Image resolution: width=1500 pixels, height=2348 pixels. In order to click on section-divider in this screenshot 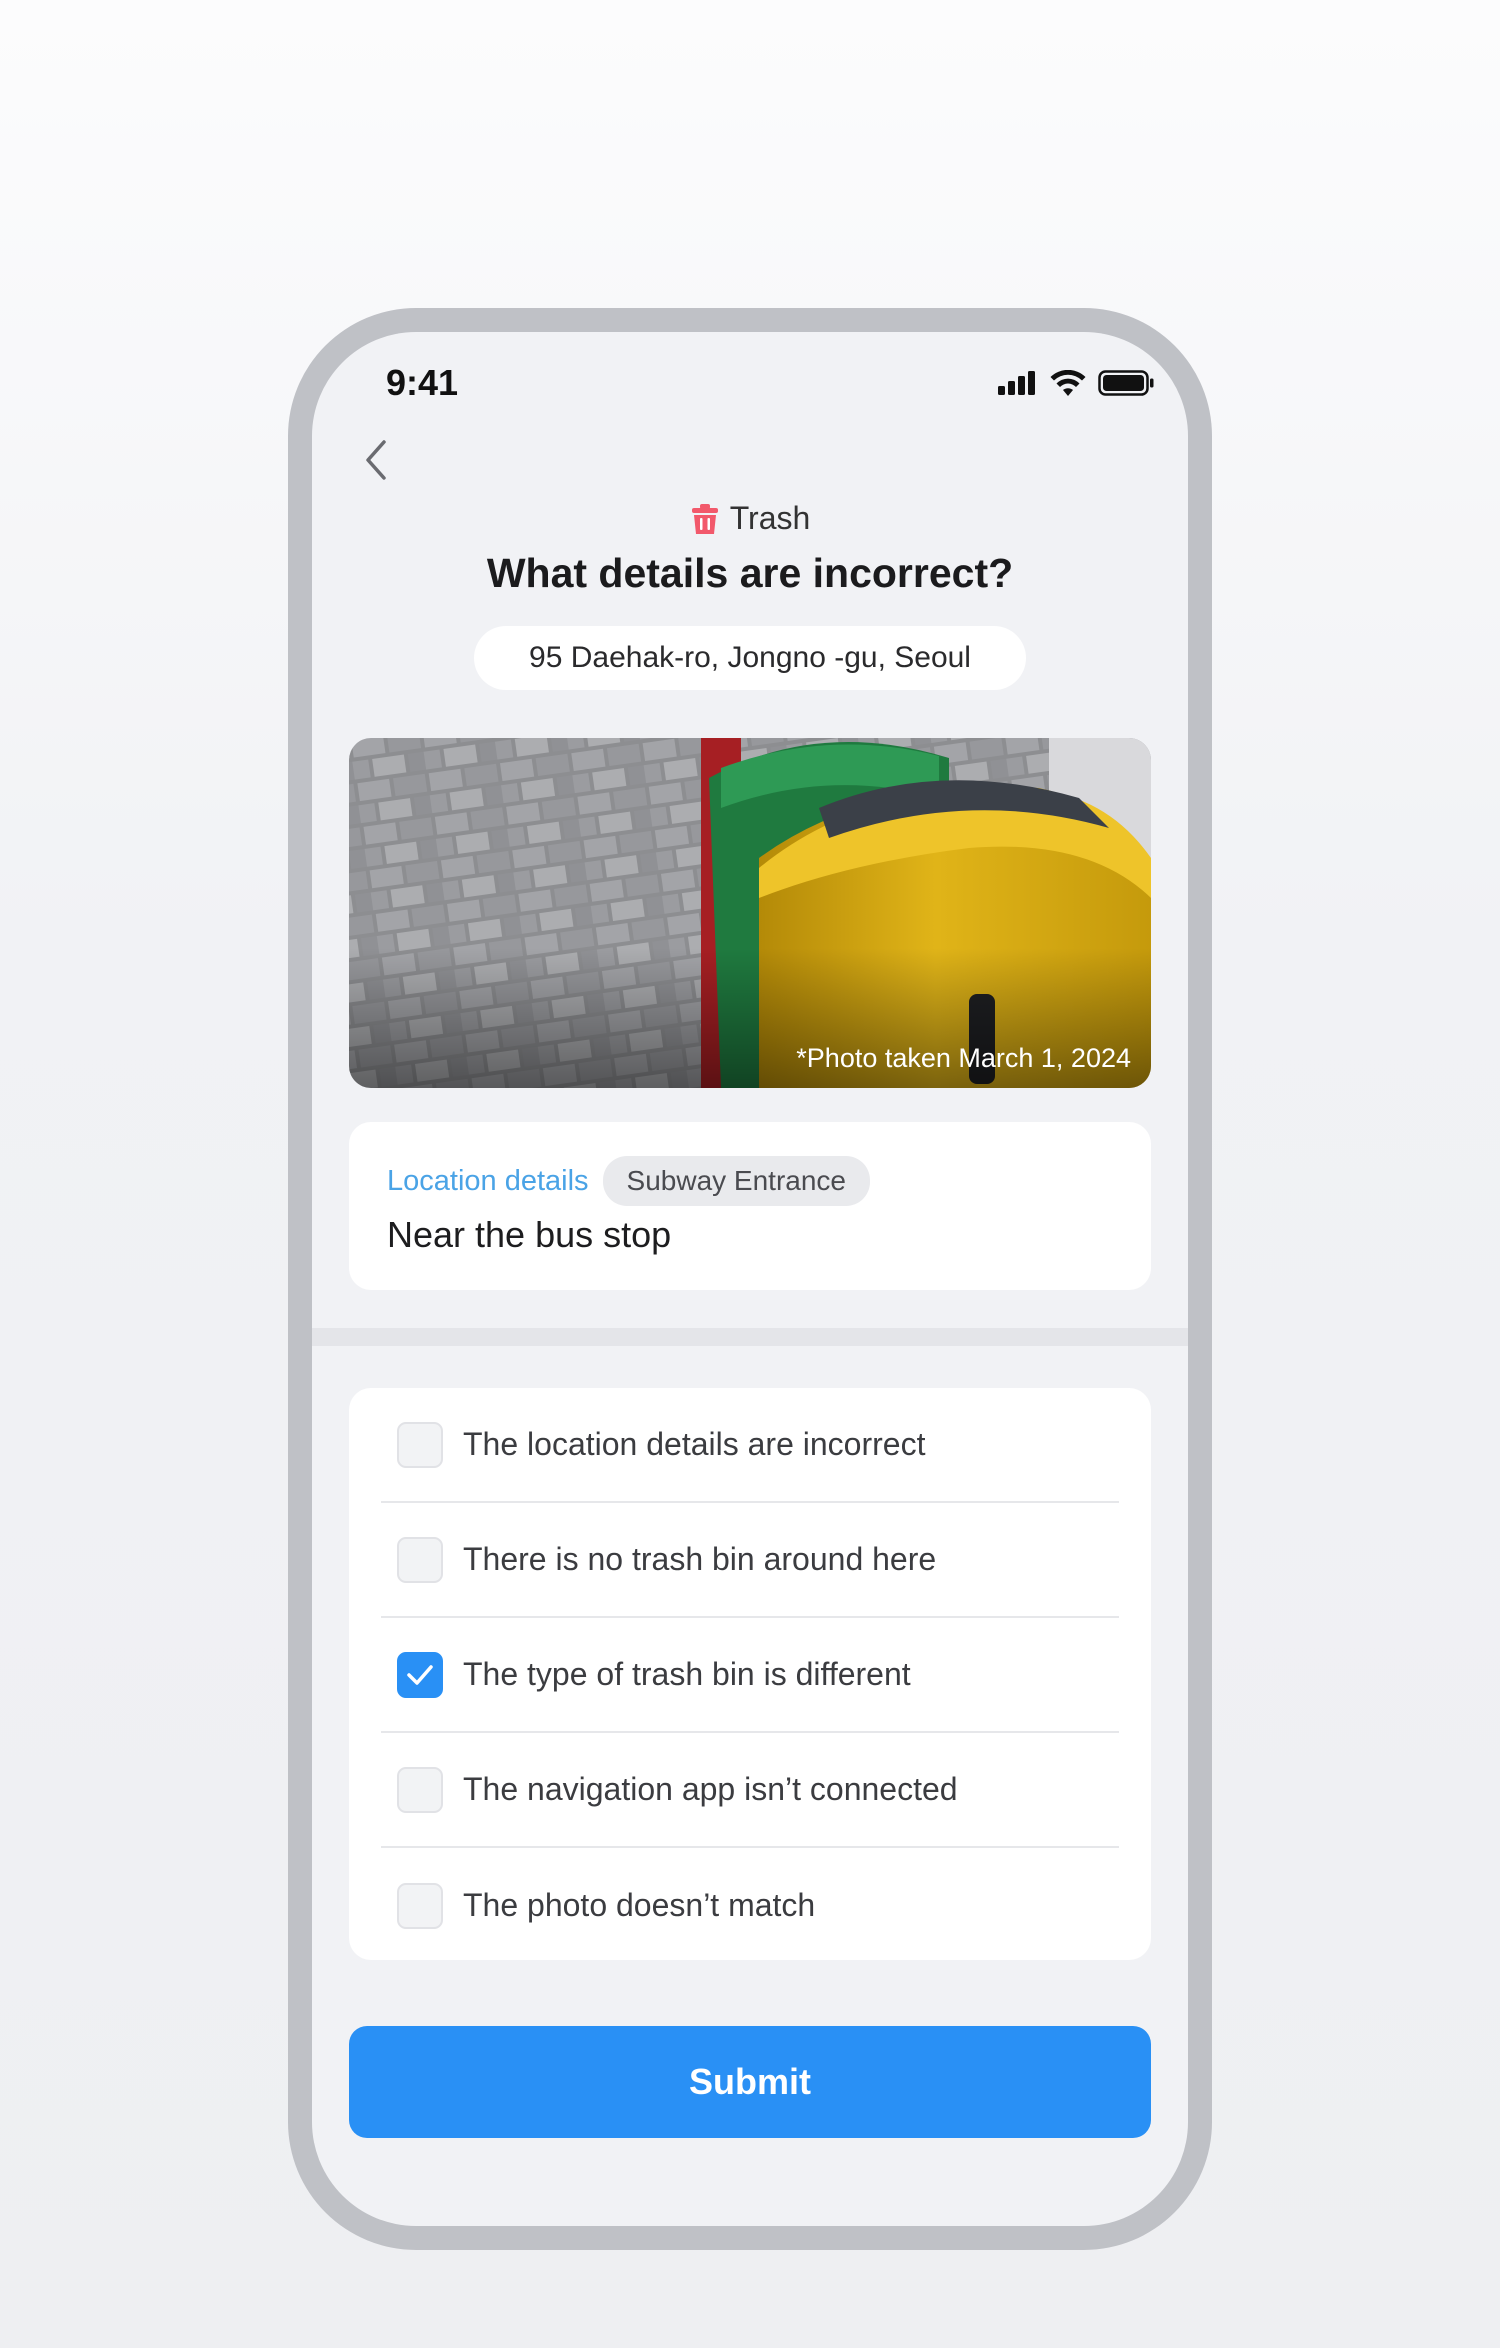, I will do `click(750, 1337)`.